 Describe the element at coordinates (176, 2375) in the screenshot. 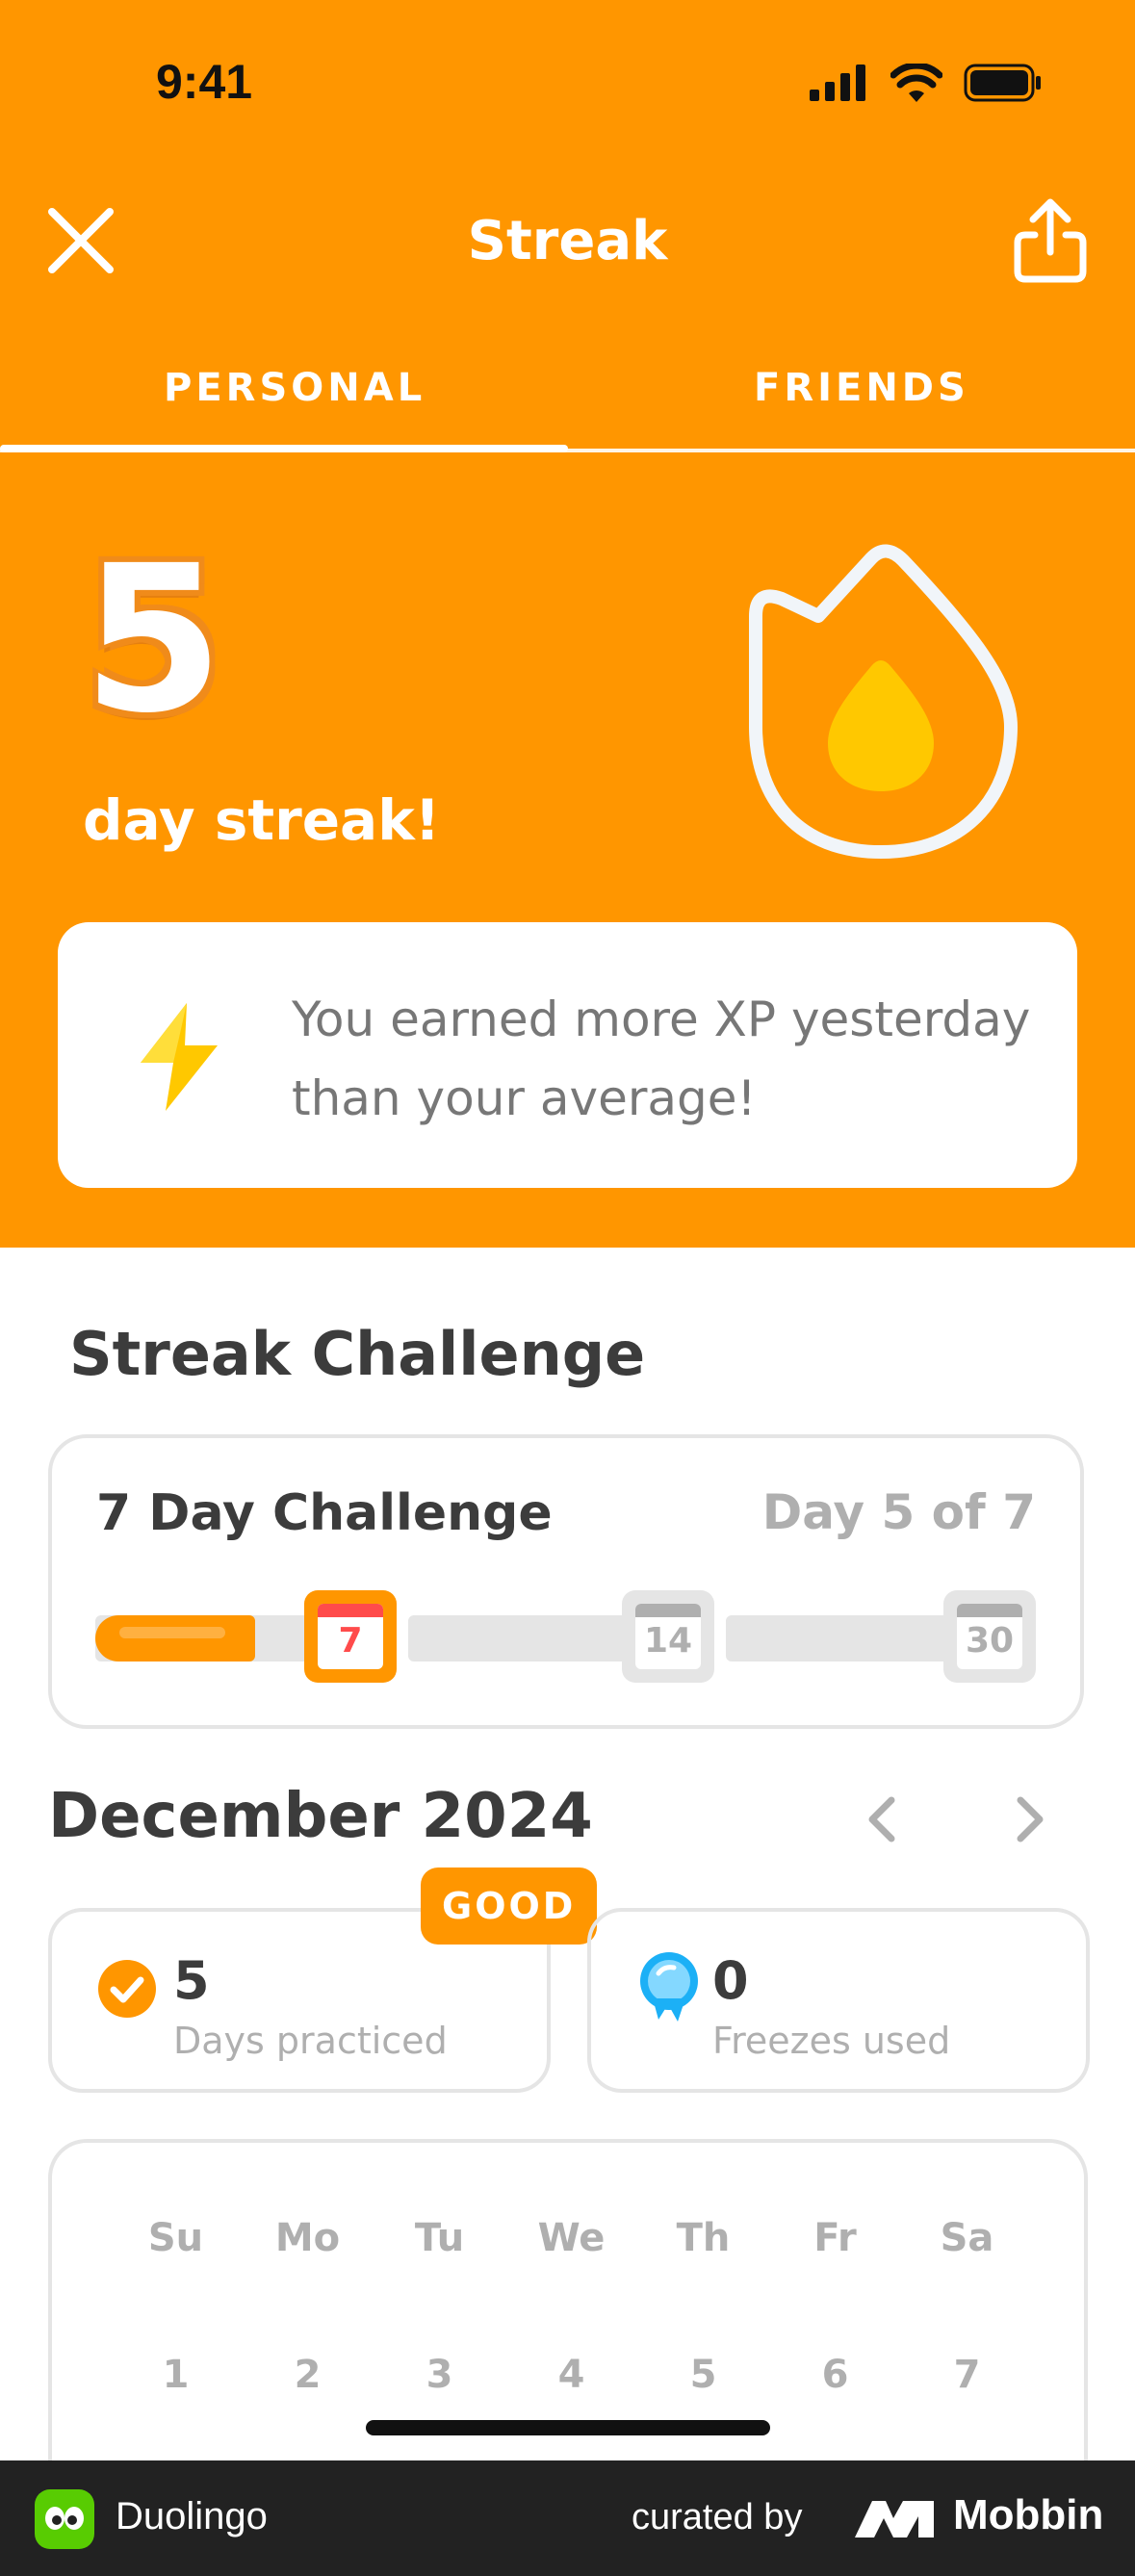

I see `calendar-day: 1` at that location.